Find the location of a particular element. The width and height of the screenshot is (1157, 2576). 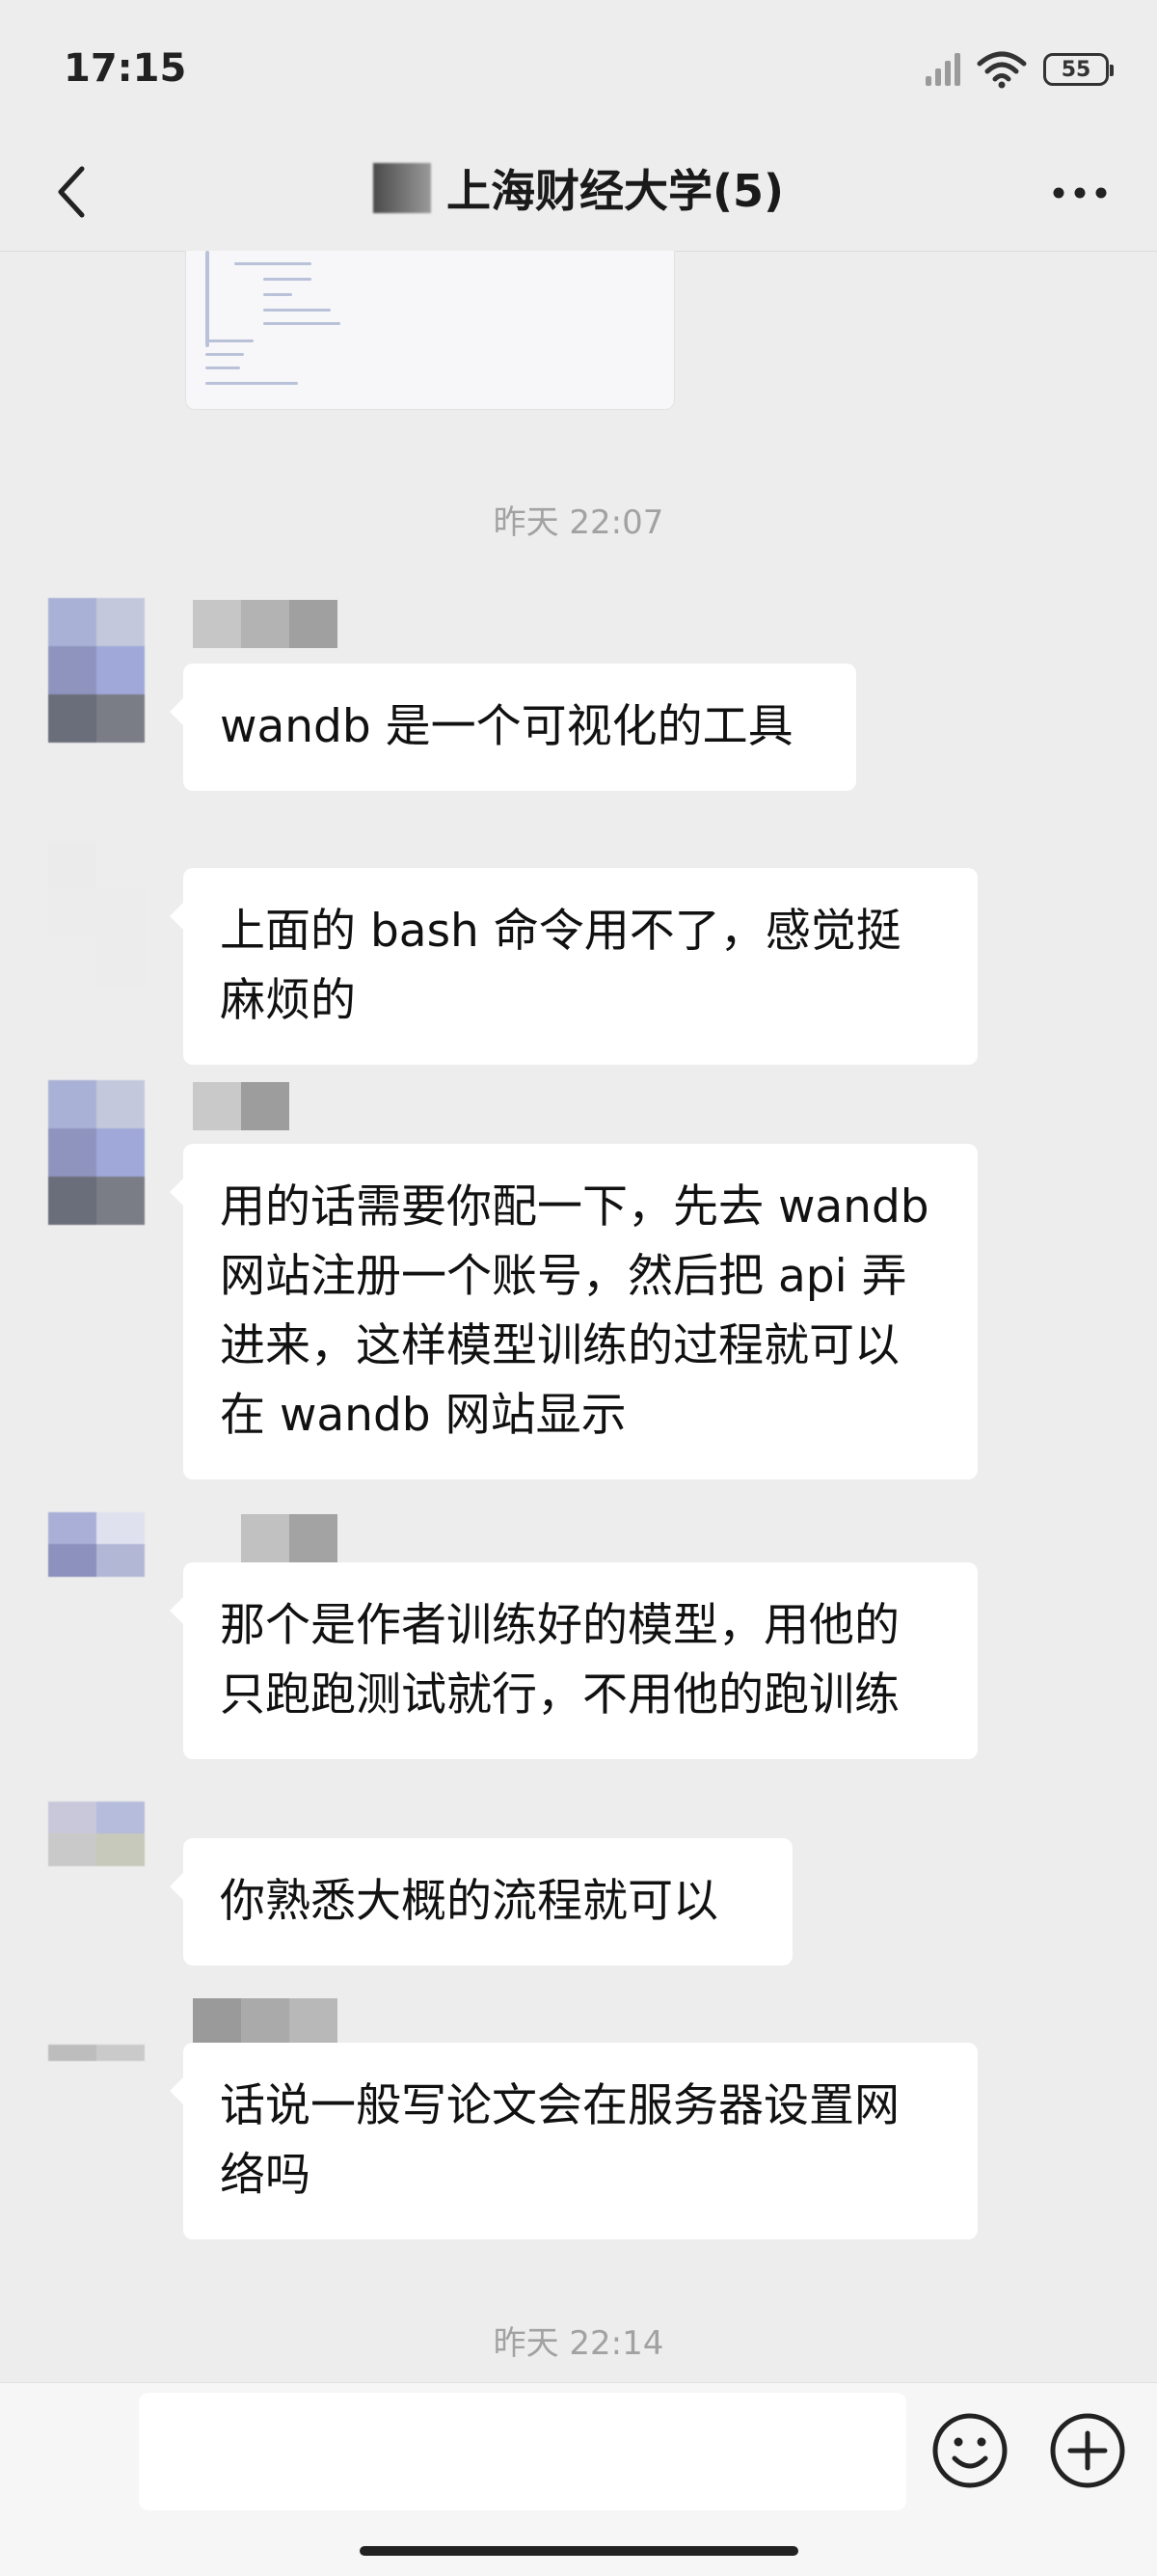

more-dots-icon is located at coordinates (1080, 193).